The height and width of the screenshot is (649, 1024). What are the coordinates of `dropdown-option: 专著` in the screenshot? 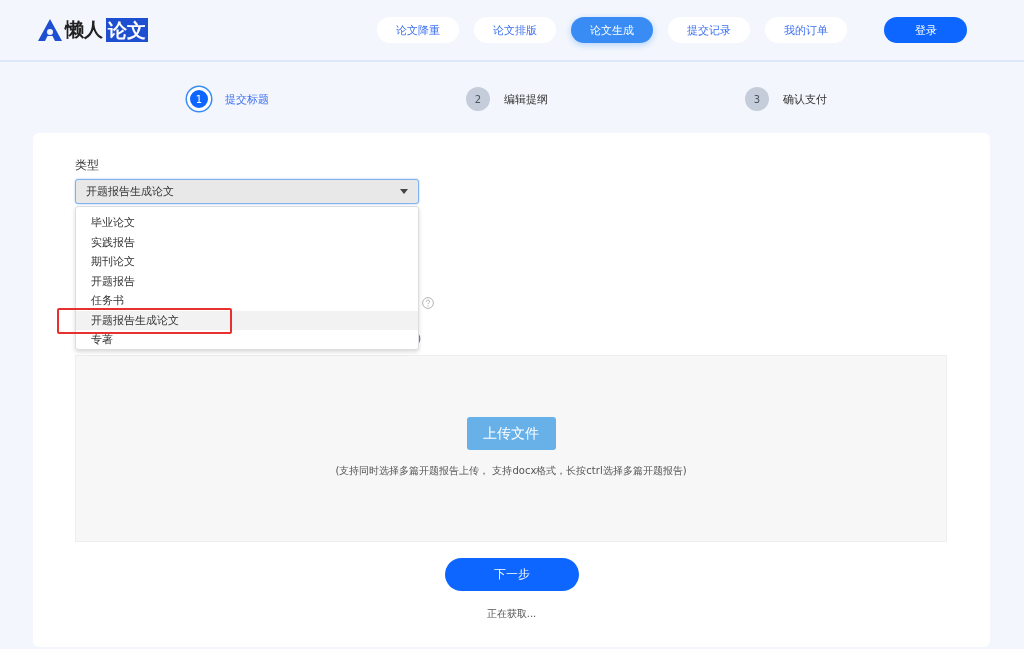 It's located at (247, 340).